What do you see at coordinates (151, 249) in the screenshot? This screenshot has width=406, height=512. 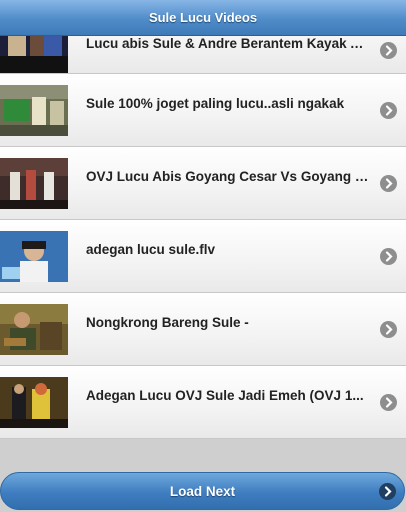 I see `video-title: adegan lucu sule.flv` at bounding box center [151, 249].